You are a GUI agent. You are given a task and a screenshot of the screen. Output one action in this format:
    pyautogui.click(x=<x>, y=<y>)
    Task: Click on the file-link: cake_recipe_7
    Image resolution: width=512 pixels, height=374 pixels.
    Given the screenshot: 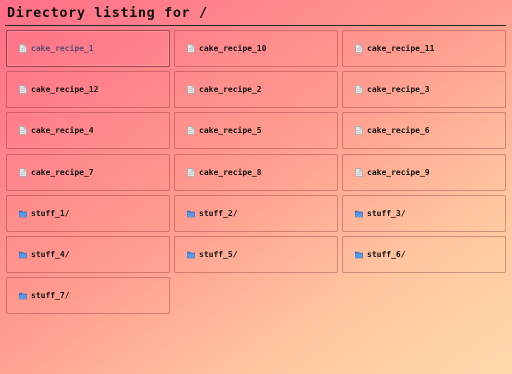 What is the action you would take?
    pyautogui.click(x=88, y=172)
    